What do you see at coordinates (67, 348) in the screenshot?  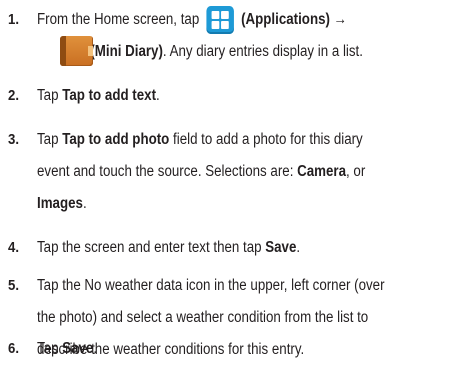 I see `step-line: Tap Save.` at bounding box center [67, 348].